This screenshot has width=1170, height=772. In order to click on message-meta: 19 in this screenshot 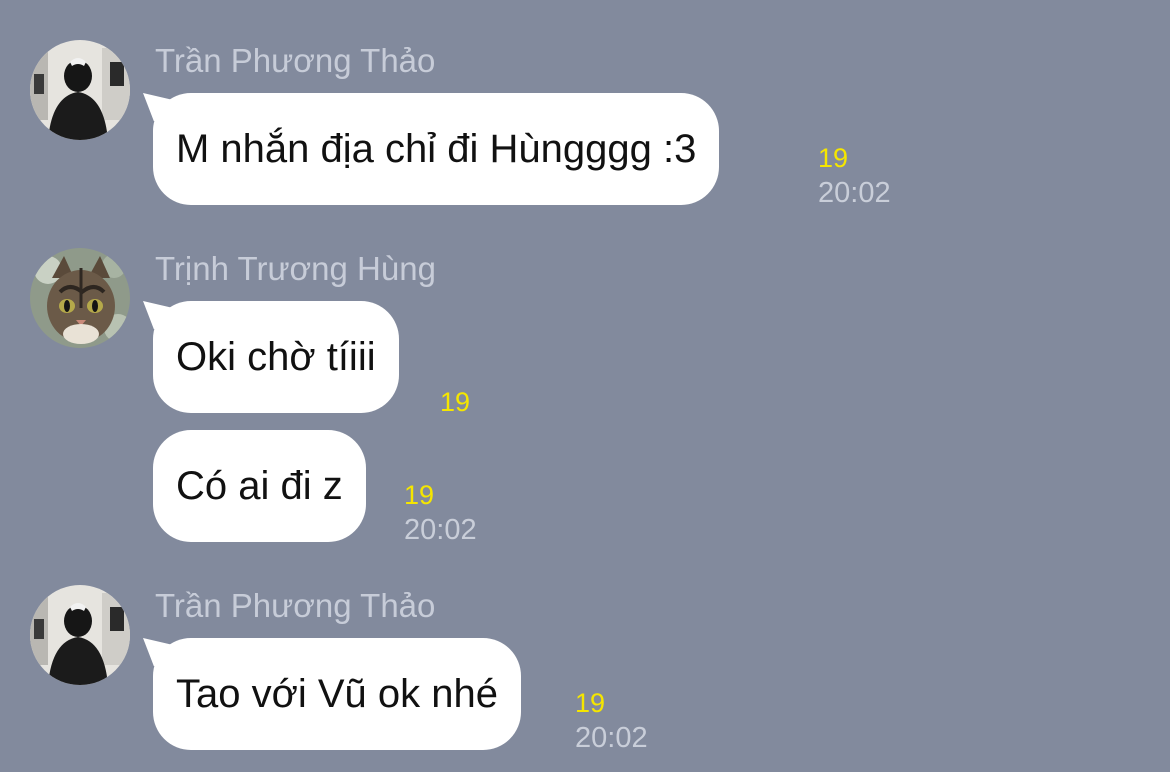, I will do `click(455, 402)`.